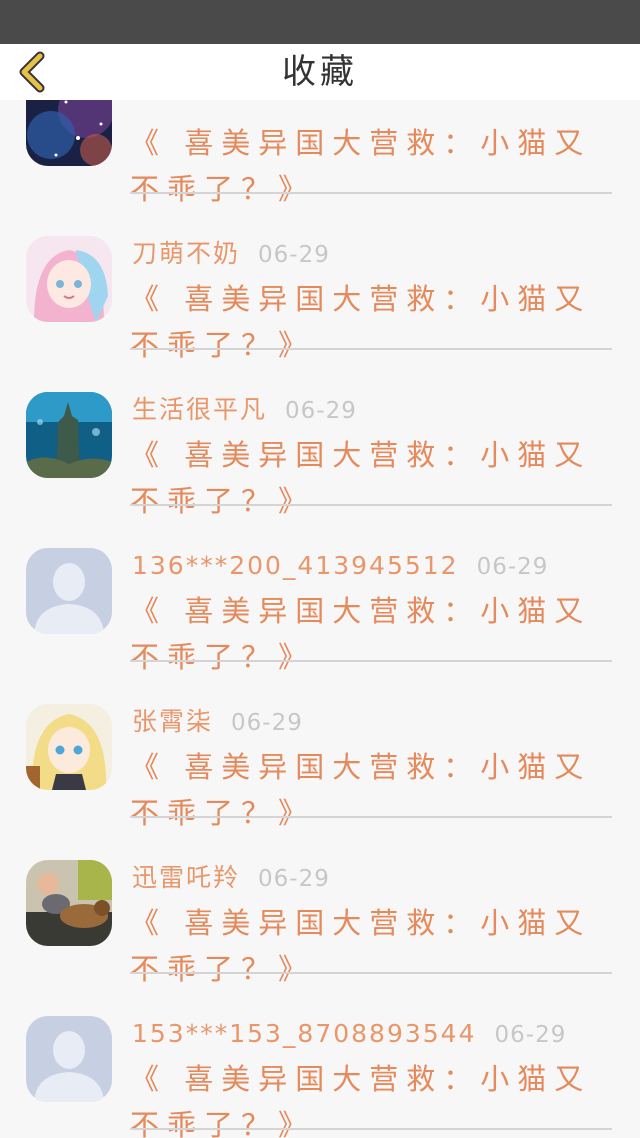 Image resolution: width=640 pixels, height=1138 pixels. Describe the element at coordinates (320, 22) in the screenshot. I see `status-bar` at that location.